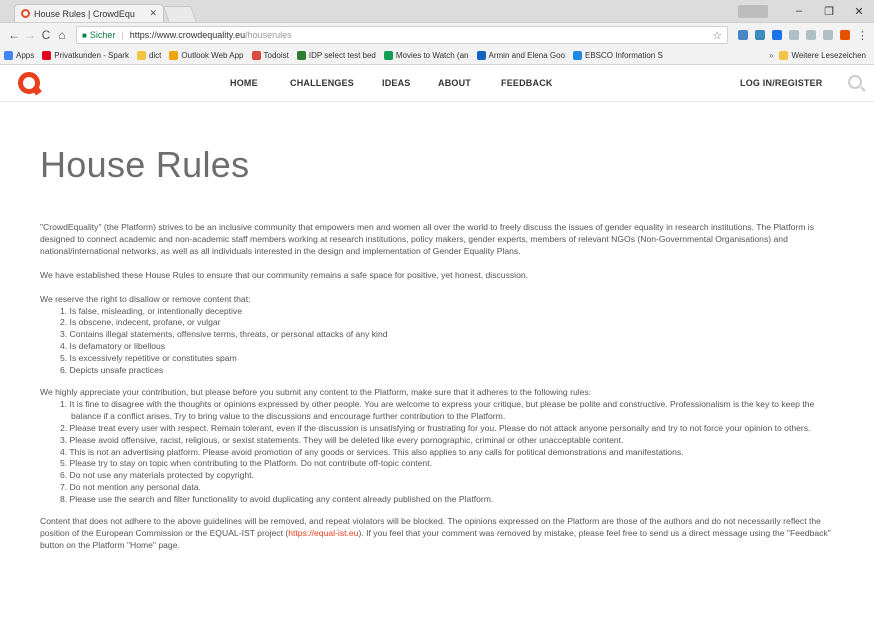  What do you see at coordinates (527, 55) in the screenshot?
I see `bookmark-label: Armin and Elena Goo` at bounding box center [527, 55].